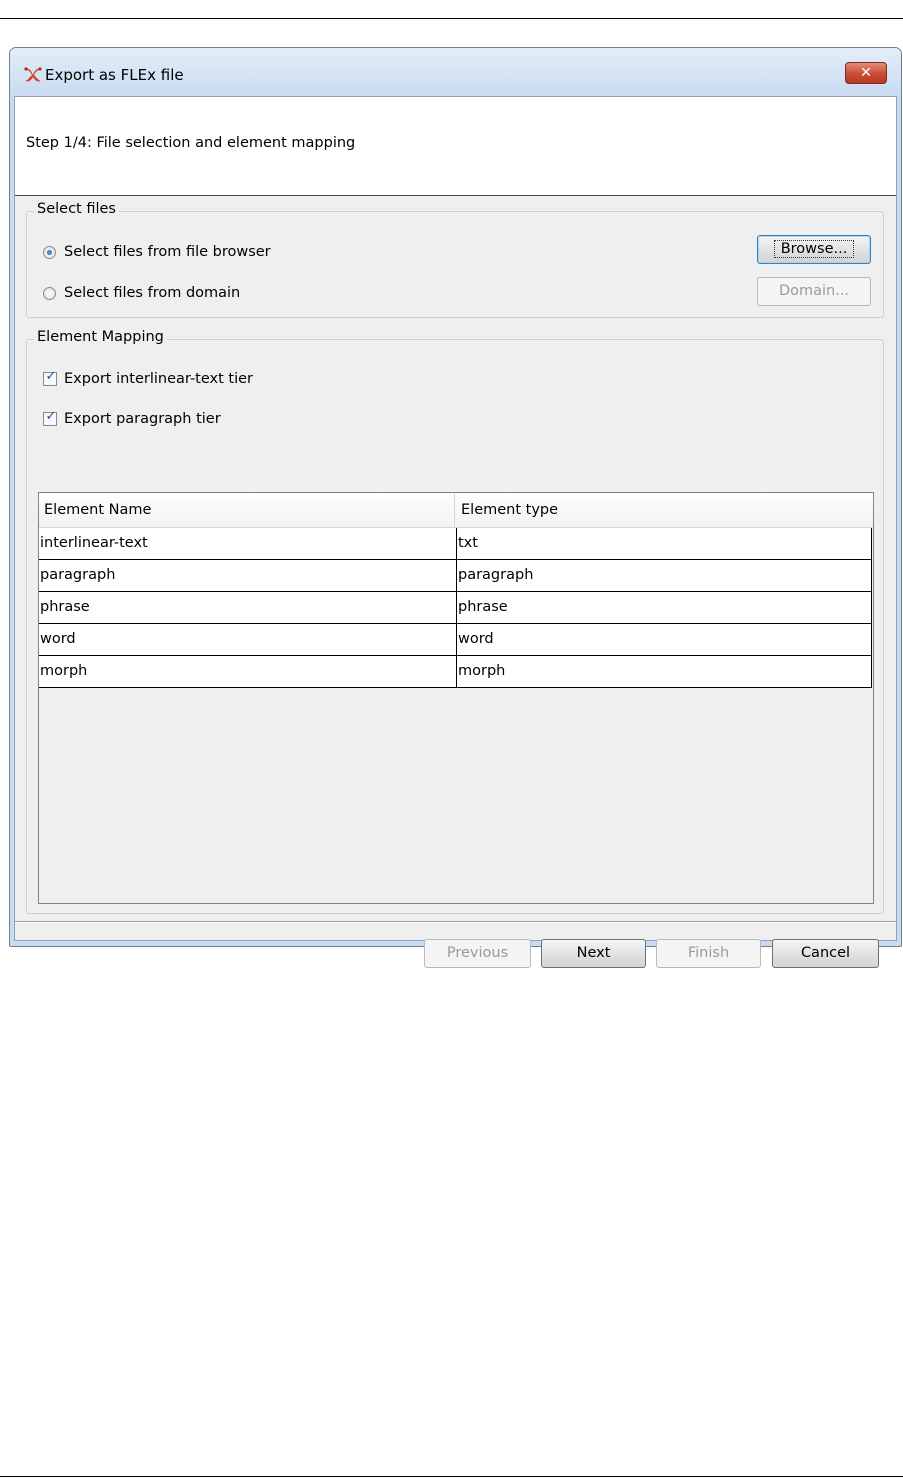 The image size is (903, 1484). What do you see at coordinates (247, 576) in the screenshot?
I see `table-cell-element-name: paragraph` at bounding box center [247, 576].